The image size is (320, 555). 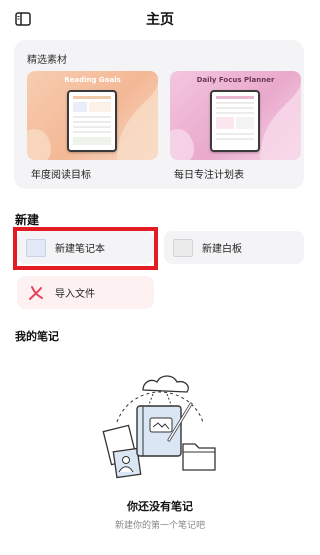 What do you see at coordinates (235, 80) in the screenshot?
I see `template-heading: Daily Focus Planner` at bounding box center [235, 80].